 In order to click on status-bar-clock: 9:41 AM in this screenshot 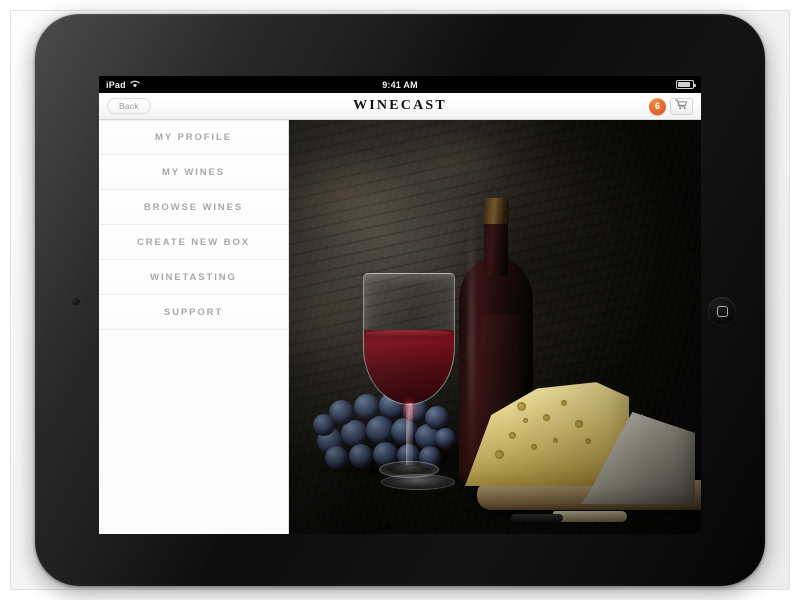, I will do `click(400, 84)`.